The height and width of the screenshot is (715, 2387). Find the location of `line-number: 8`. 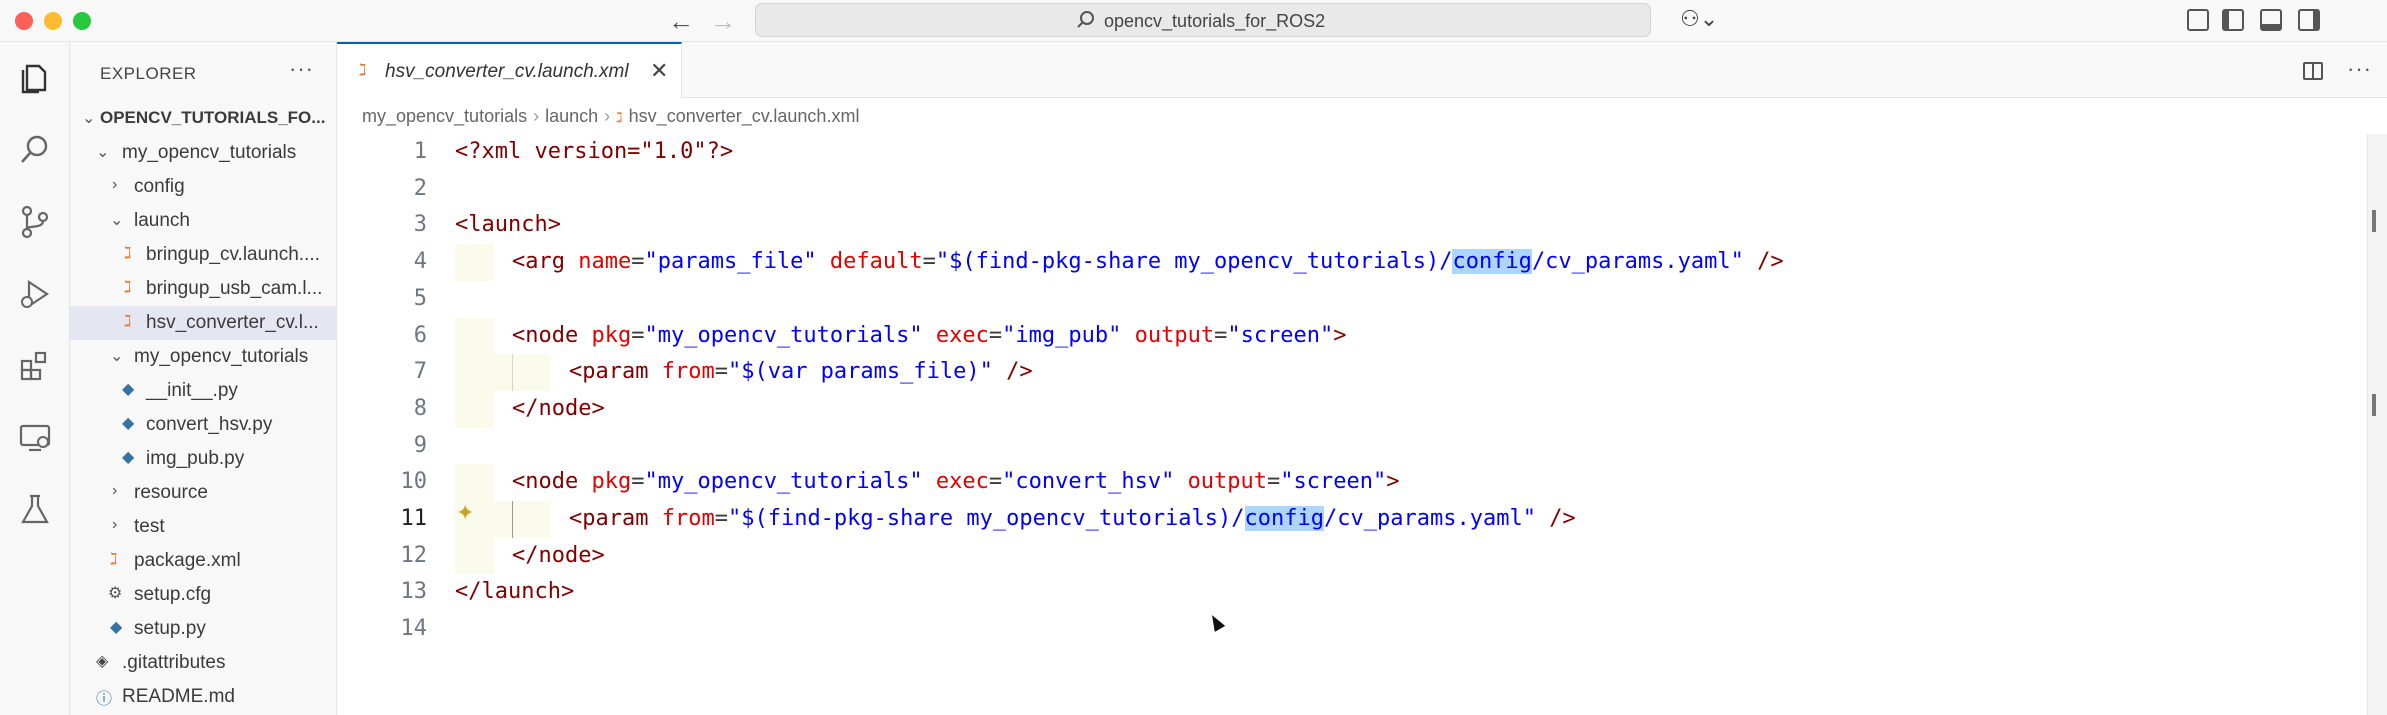

line-number: 8 is located at coordinates (420, 408).